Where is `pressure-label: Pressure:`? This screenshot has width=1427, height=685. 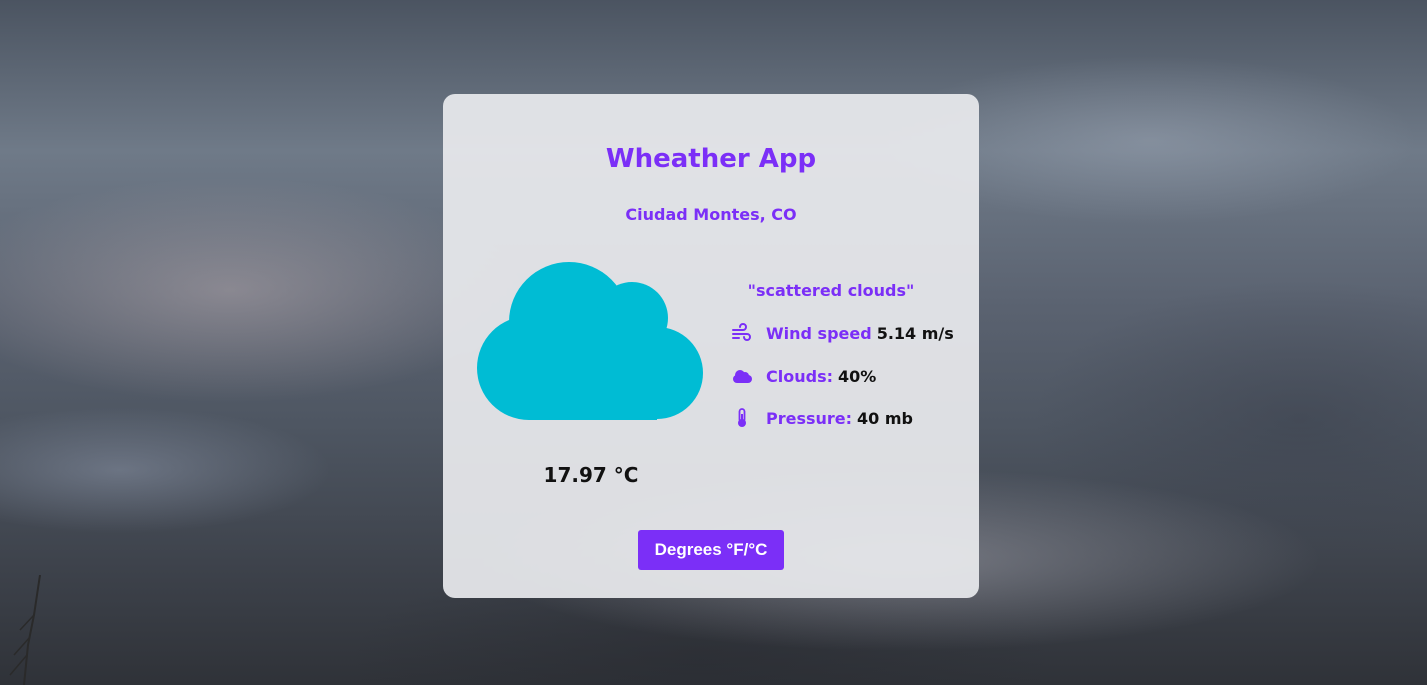 pressure-label: Pressure: is located at coordinates (809, 418).